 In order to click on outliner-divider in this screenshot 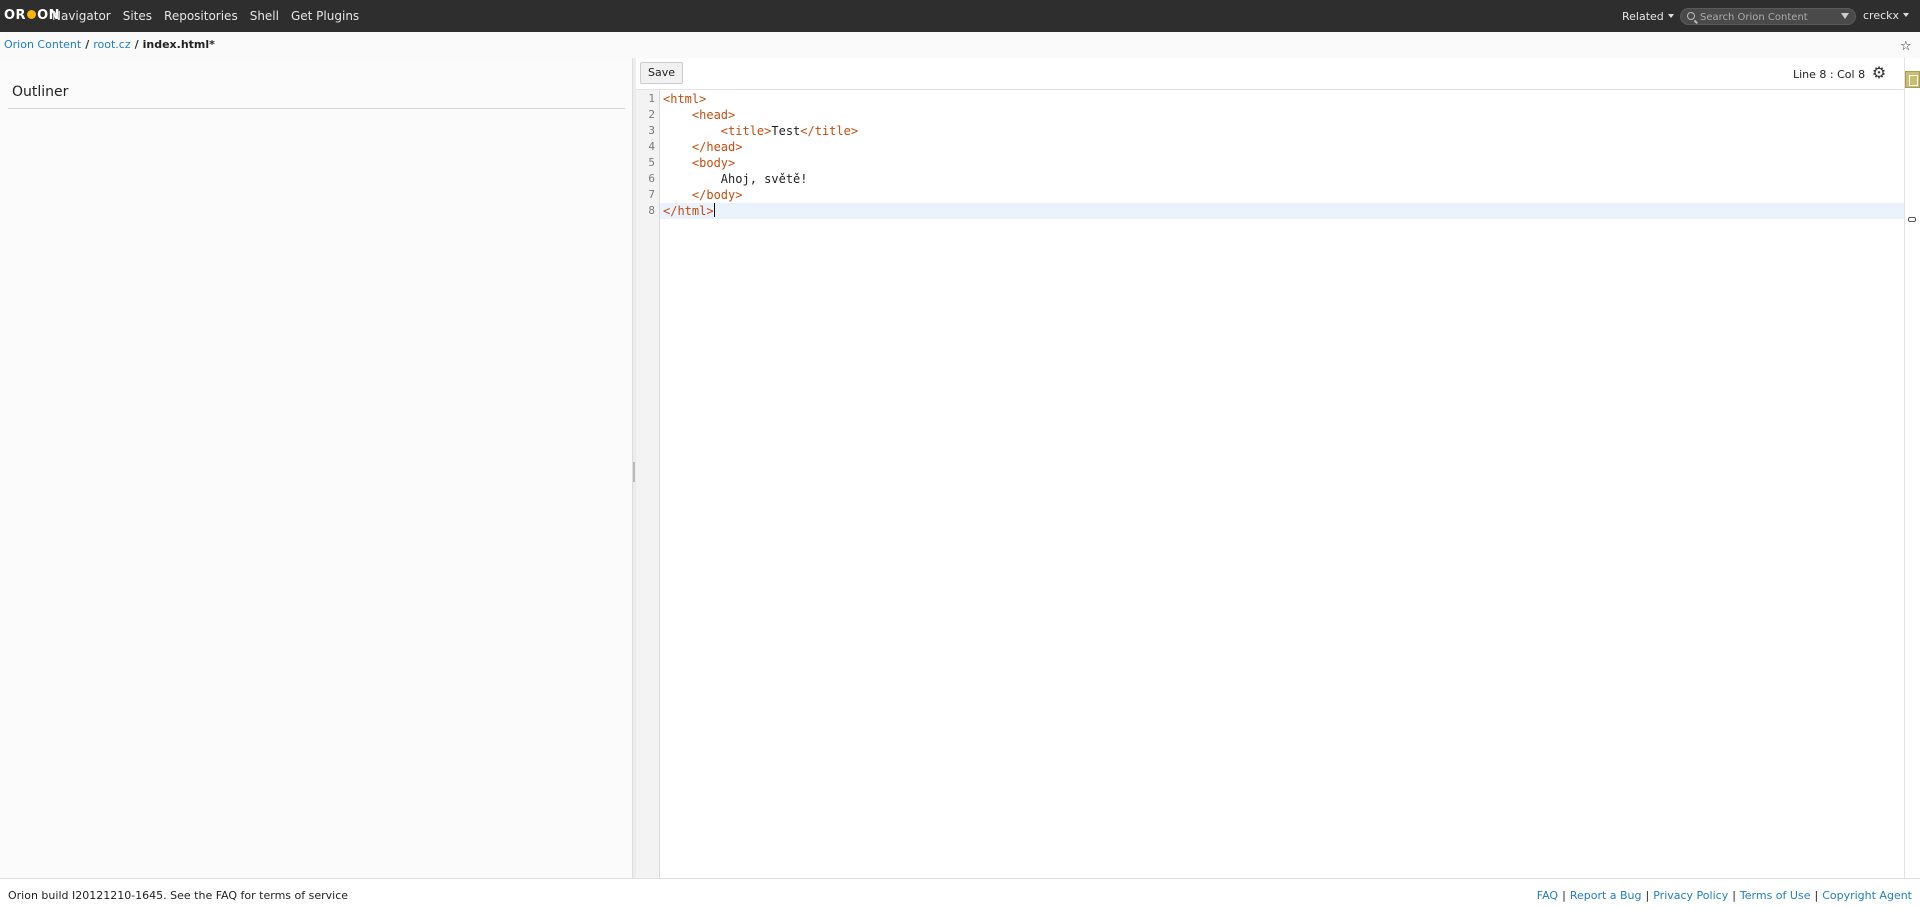, I will do `click(316, 108)`.